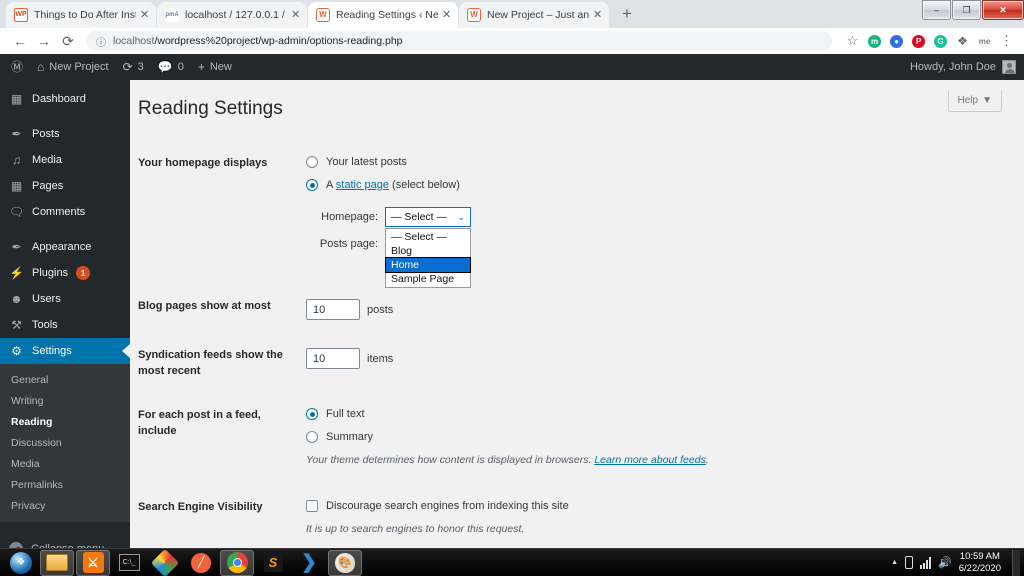 The height and width of the screenshot is (576, 1024). I want to click on show-desktop-button, so click(1016, 562).